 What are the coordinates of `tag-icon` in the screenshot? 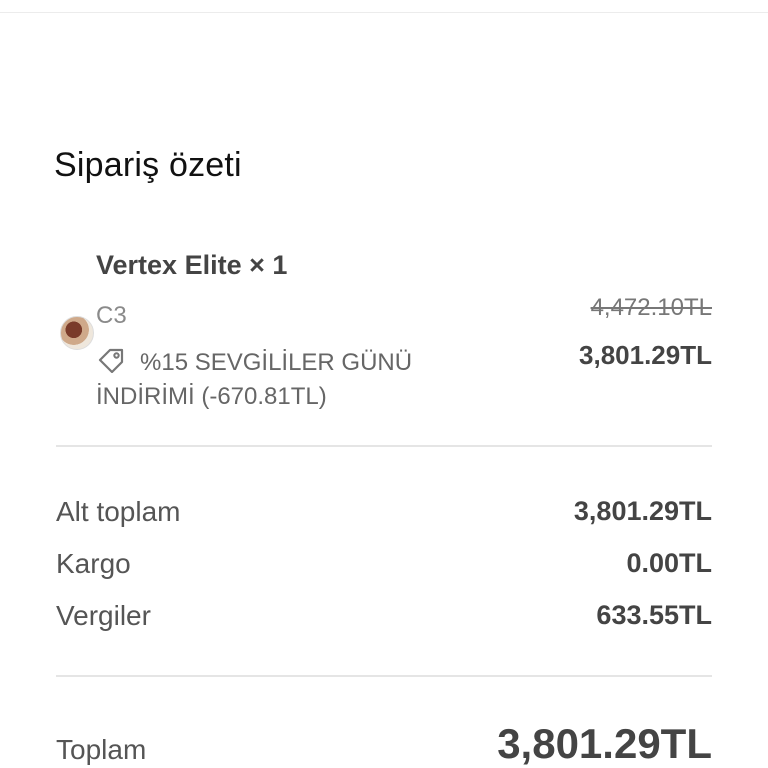 It's located at (111, 360).